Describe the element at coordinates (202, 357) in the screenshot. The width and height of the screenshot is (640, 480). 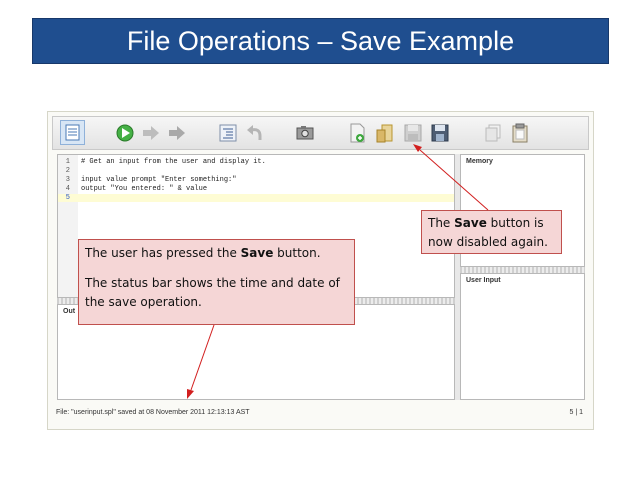
I see `arrow-to-status-bar` at that location.